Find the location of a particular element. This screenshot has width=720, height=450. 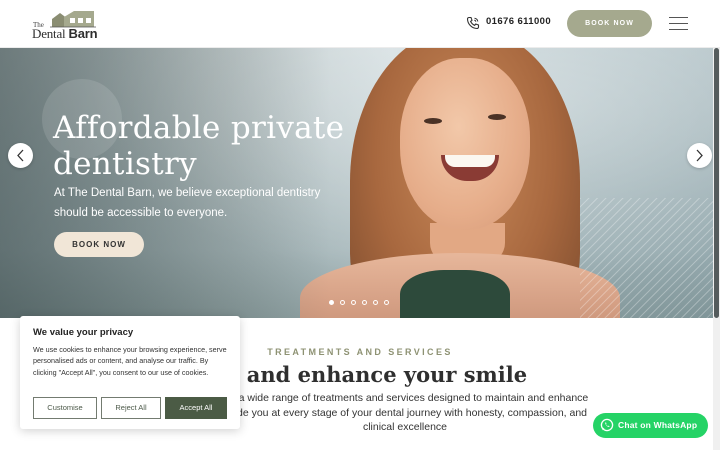

cookie-customise-button: Customise is located at coordinates (65, 408).